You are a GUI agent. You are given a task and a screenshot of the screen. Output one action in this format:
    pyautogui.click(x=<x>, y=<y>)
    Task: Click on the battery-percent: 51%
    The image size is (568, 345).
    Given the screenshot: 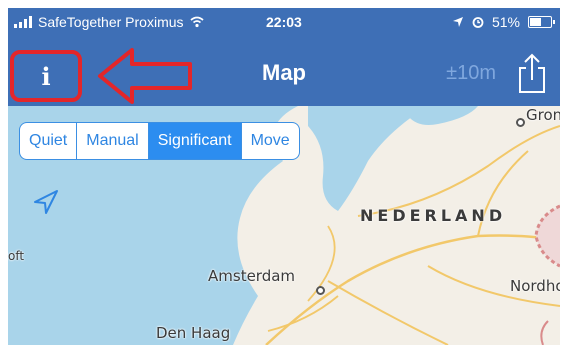 What is the action you would take?
    pyautogui.click(x=505, y=22)
    